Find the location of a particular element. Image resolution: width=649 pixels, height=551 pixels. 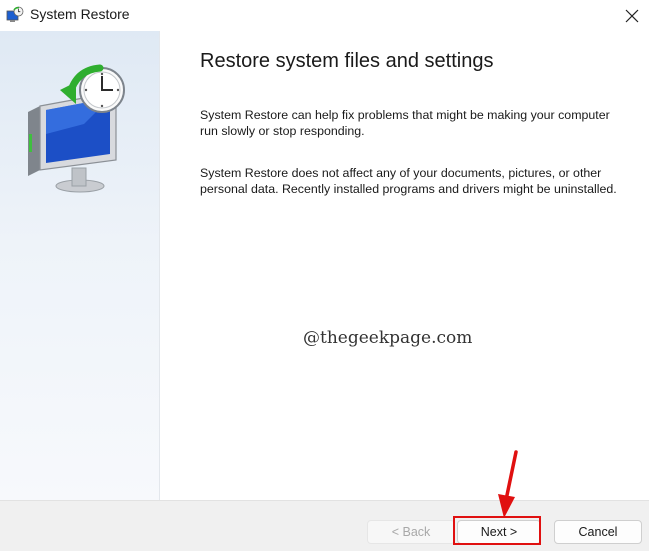

system-restore-icon is located at coordinates (15, 14).